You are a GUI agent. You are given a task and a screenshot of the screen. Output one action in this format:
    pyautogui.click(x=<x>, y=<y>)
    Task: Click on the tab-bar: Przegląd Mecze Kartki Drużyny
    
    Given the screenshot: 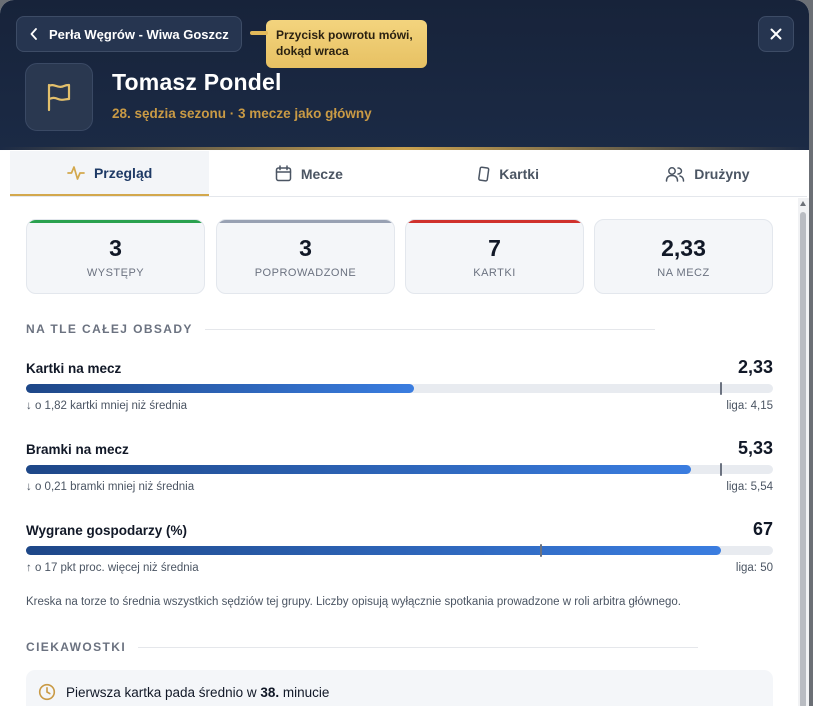 What is the action you would take?
    pyautogui.click(x=408, y=174)
    